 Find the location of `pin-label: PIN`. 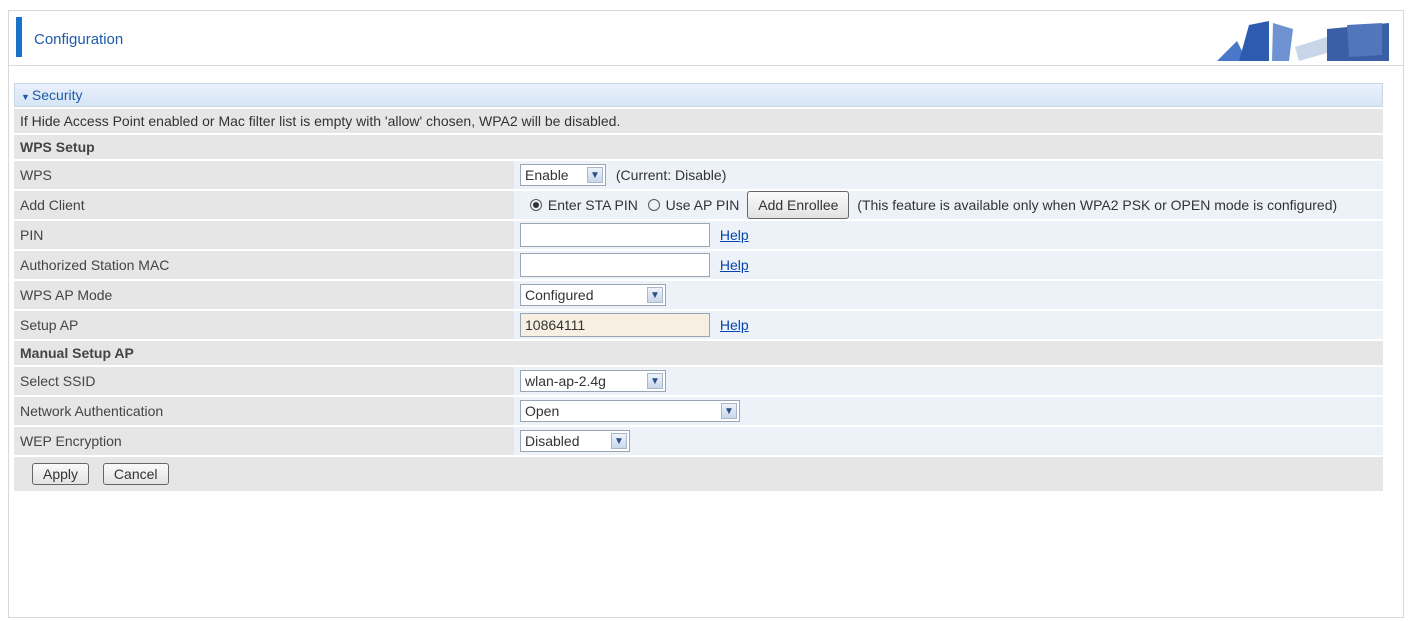

pin-label: PIN is located at coordinates (264, 235).